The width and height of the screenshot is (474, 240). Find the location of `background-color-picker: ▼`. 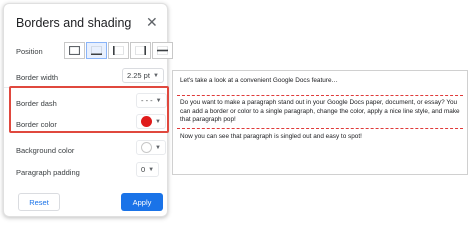

background-color-picker: ▼ is located at coordinates (151, 147).